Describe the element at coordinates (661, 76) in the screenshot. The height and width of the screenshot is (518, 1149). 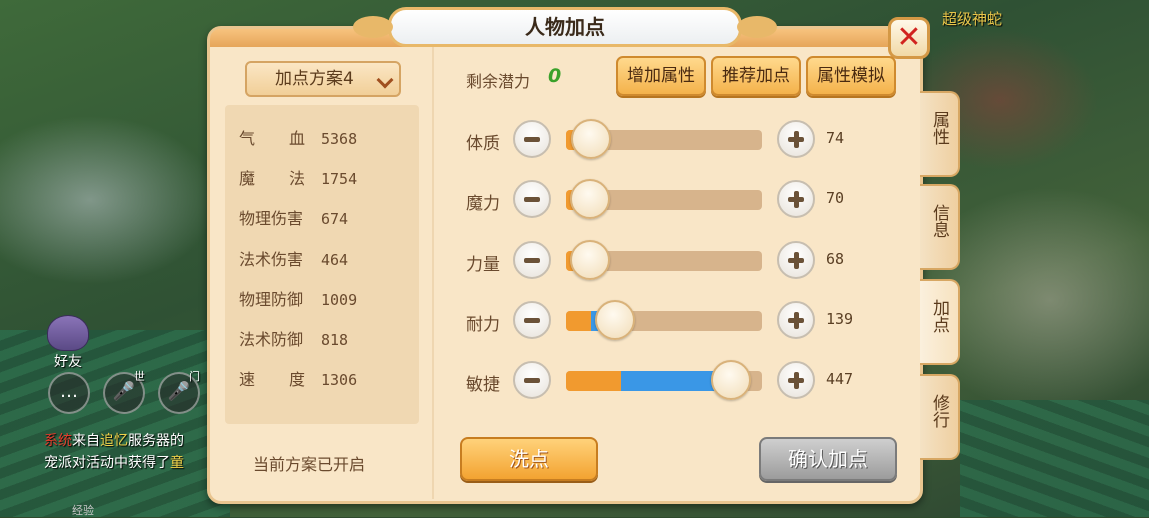
I see `add-attribute-button: 增加属性` at that location.